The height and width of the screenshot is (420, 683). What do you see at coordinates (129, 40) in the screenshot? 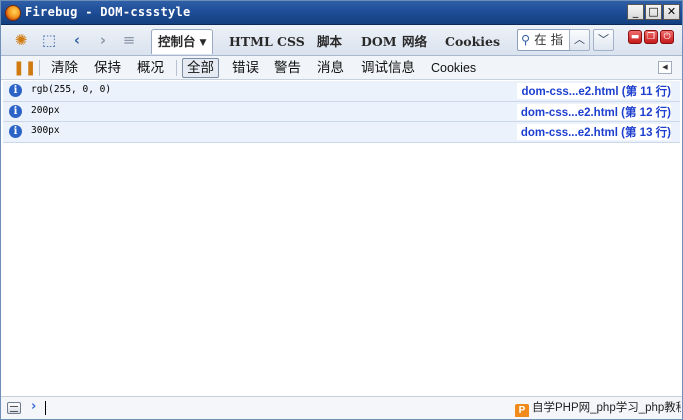
I see `command-editor-icon: ≡` at bounding box center [129, 40].